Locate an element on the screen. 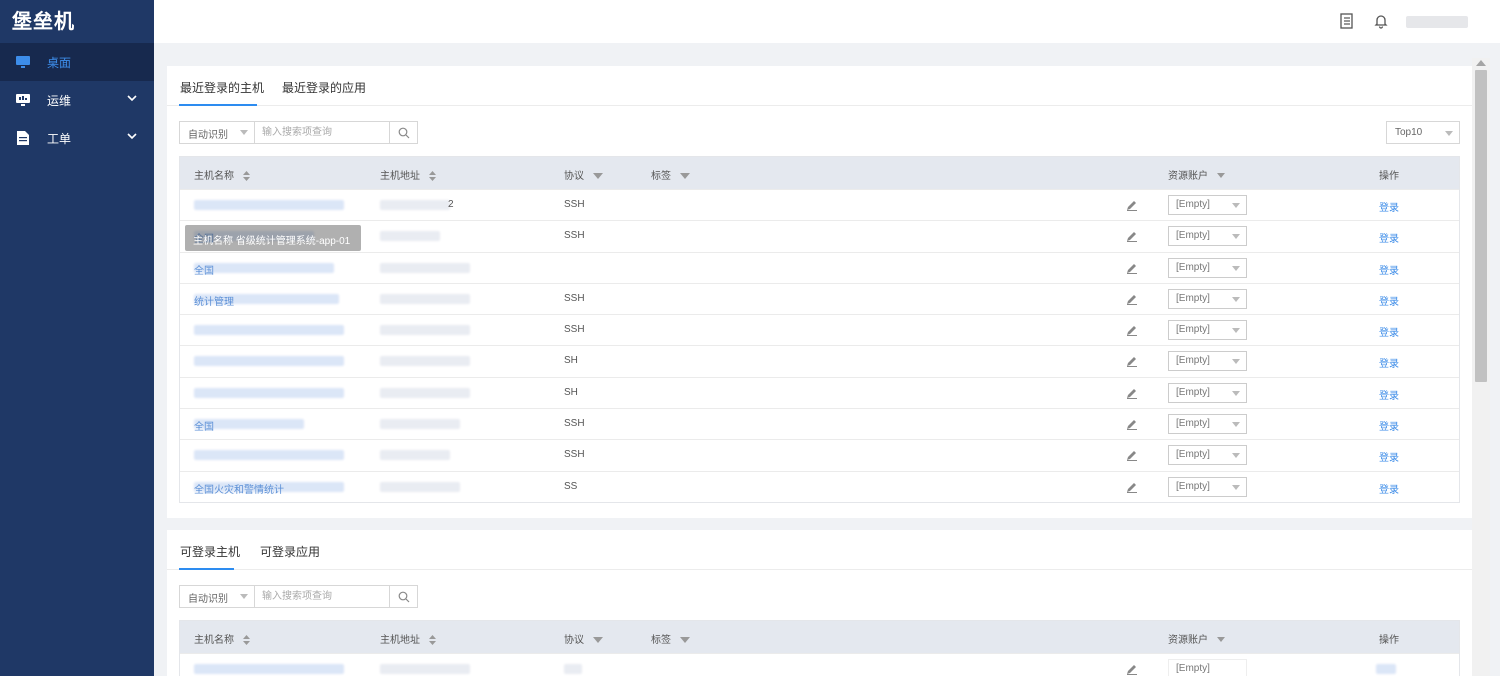 The width and height of the screenshot is (1500, 676). bell-icon is located at coordinates (1382, 21).